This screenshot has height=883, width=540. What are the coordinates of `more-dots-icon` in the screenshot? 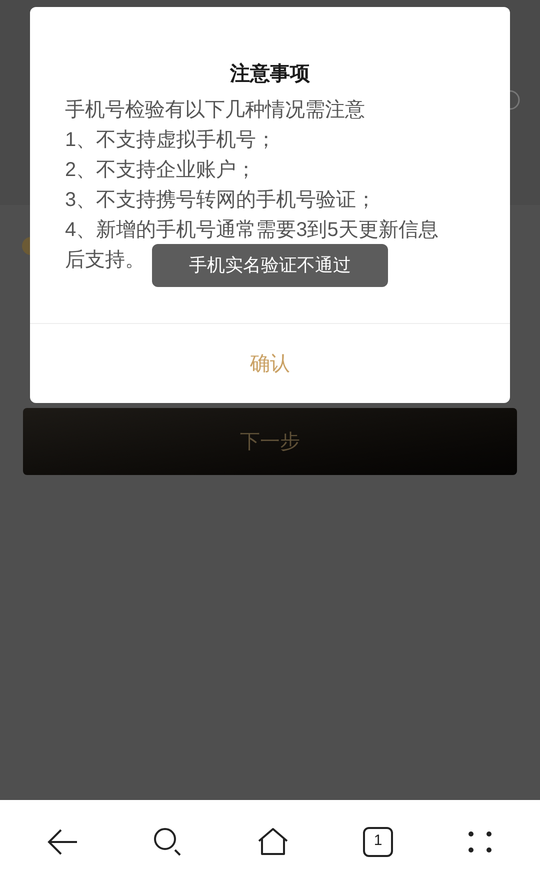 It's located at (480, 842).